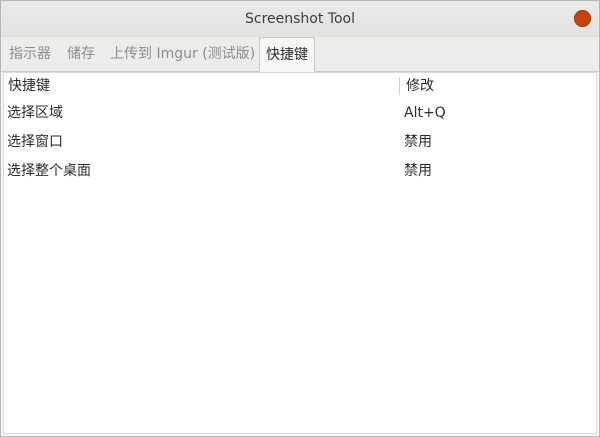 This screenshot has height=437, width=600. I want to click on column-divider, so click(399, 86).